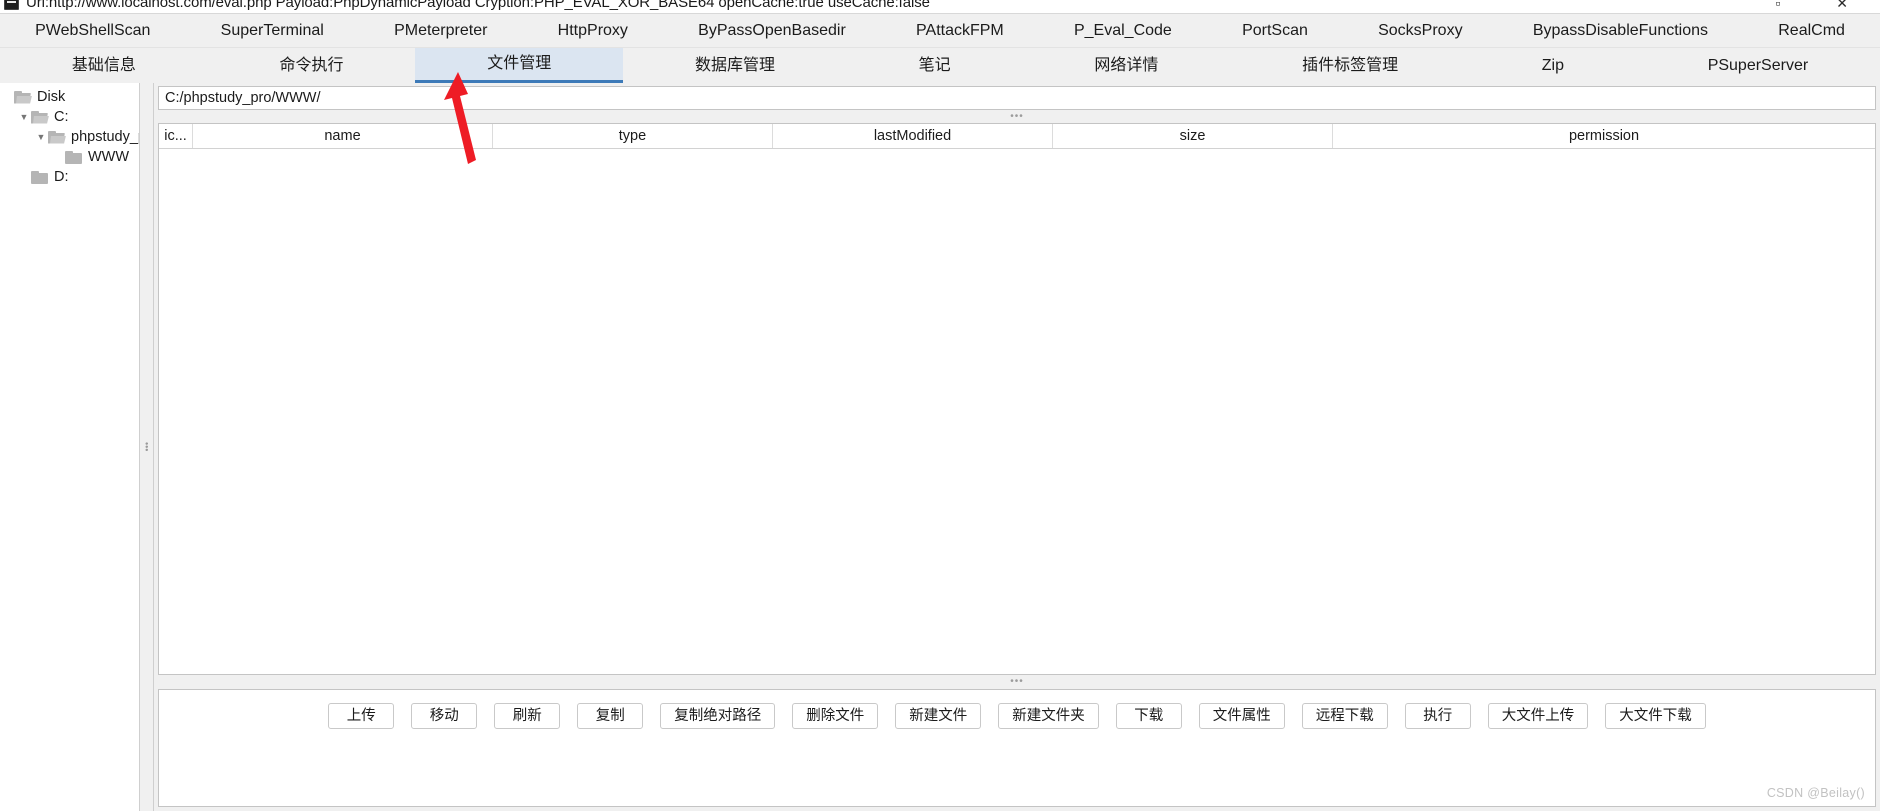 This screenshot has height=811, width=1880. I want to click on action-button-3: 复制, so click(610, 716).